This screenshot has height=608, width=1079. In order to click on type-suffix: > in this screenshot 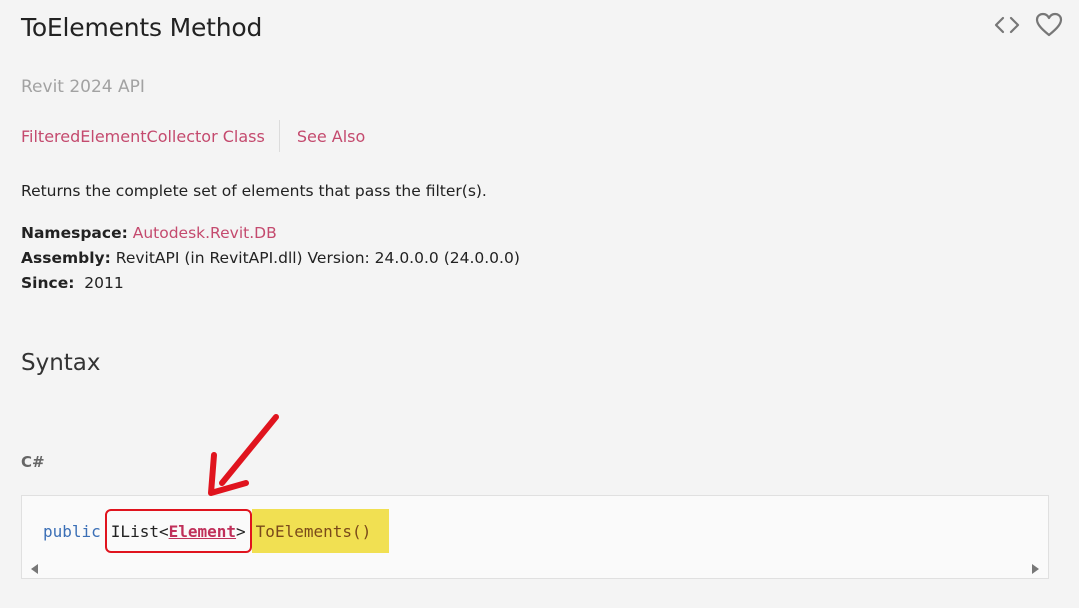, I will do `click(241, 531)`.